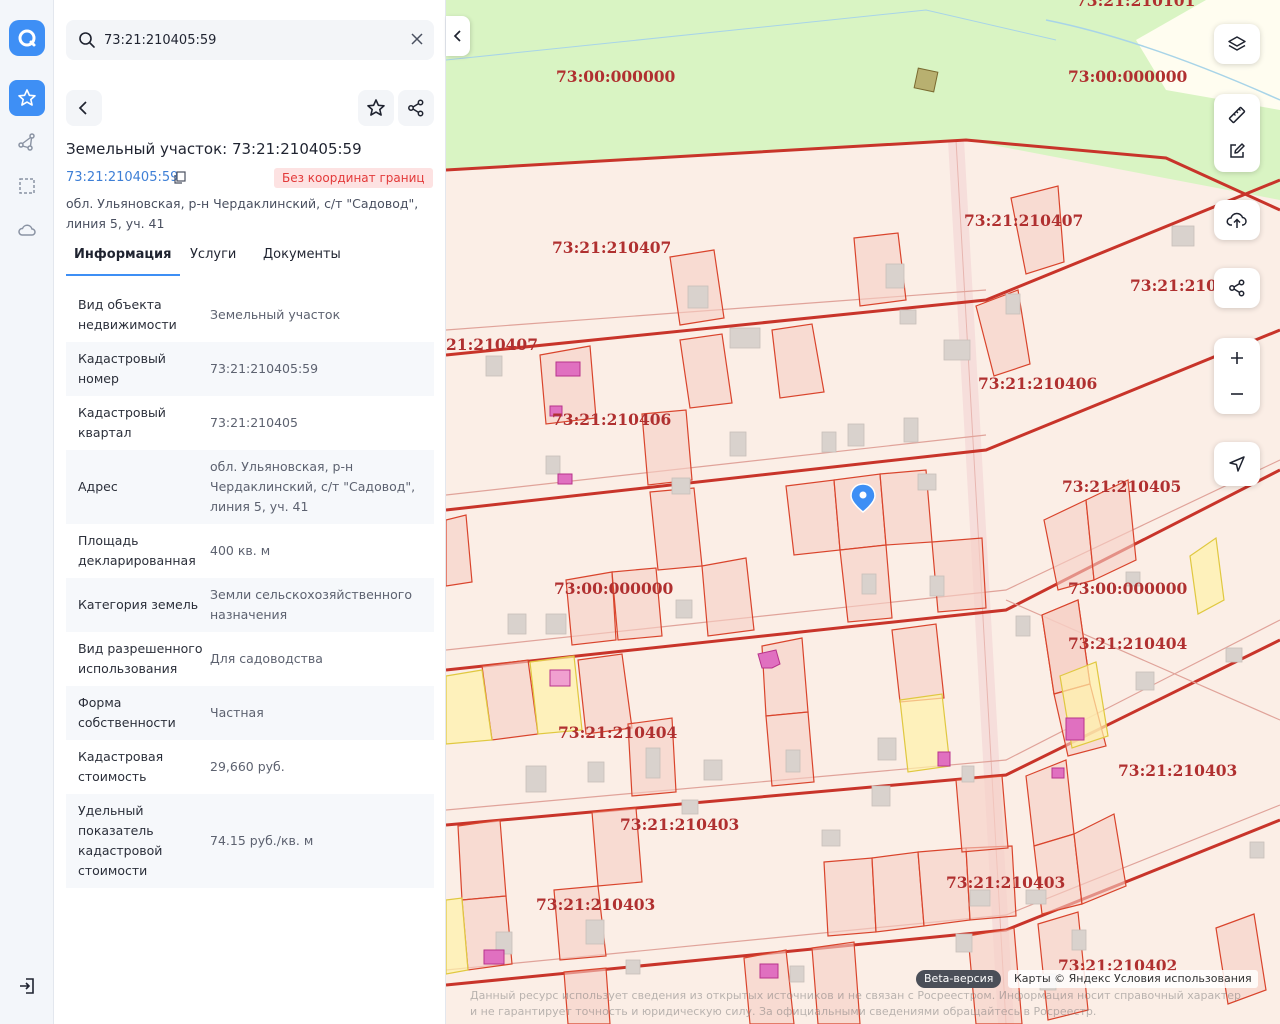 The image size is (1280, 1024). I want to click on row-label: Адрес, so click(98, 486).